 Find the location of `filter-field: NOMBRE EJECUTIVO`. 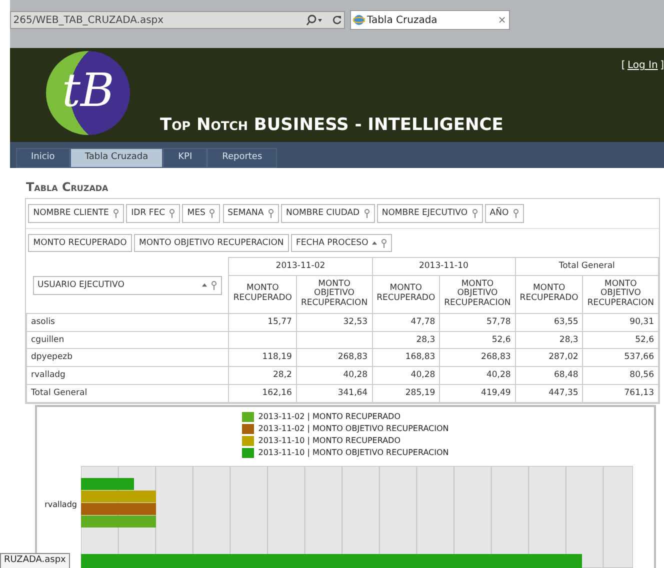

filter-field: NOMBRE EJECUTIVO is located at coordinates (429, 213).